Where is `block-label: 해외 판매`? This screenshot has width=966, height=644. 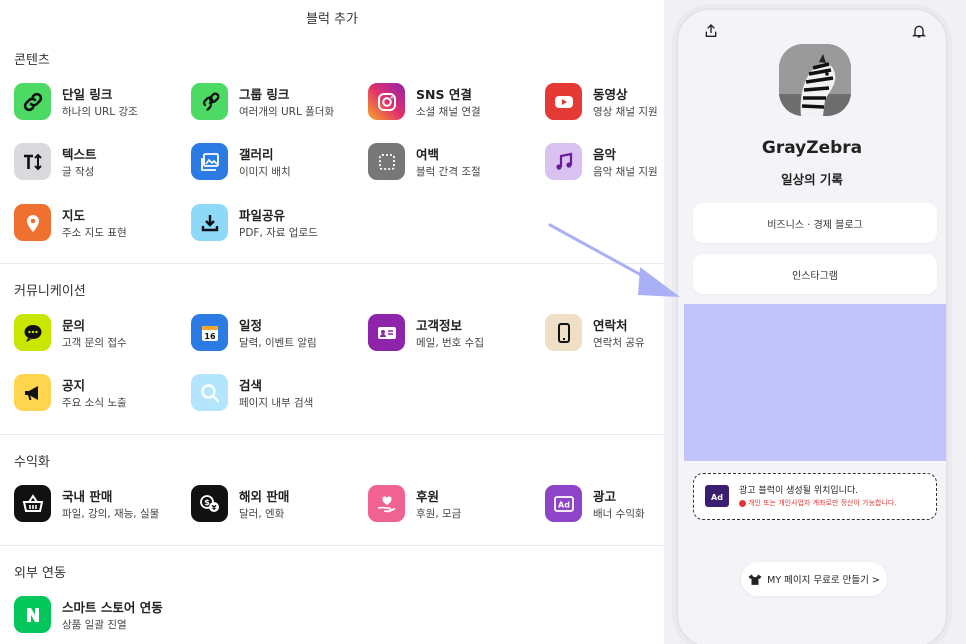
block-label: 해외 판매 is located at coordinates (264, 496).